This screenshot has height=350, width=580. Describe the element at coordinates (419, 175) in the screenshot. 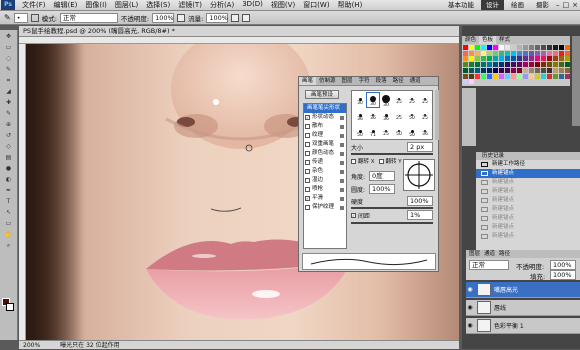

I see `angle-roundness-widget` at that location.